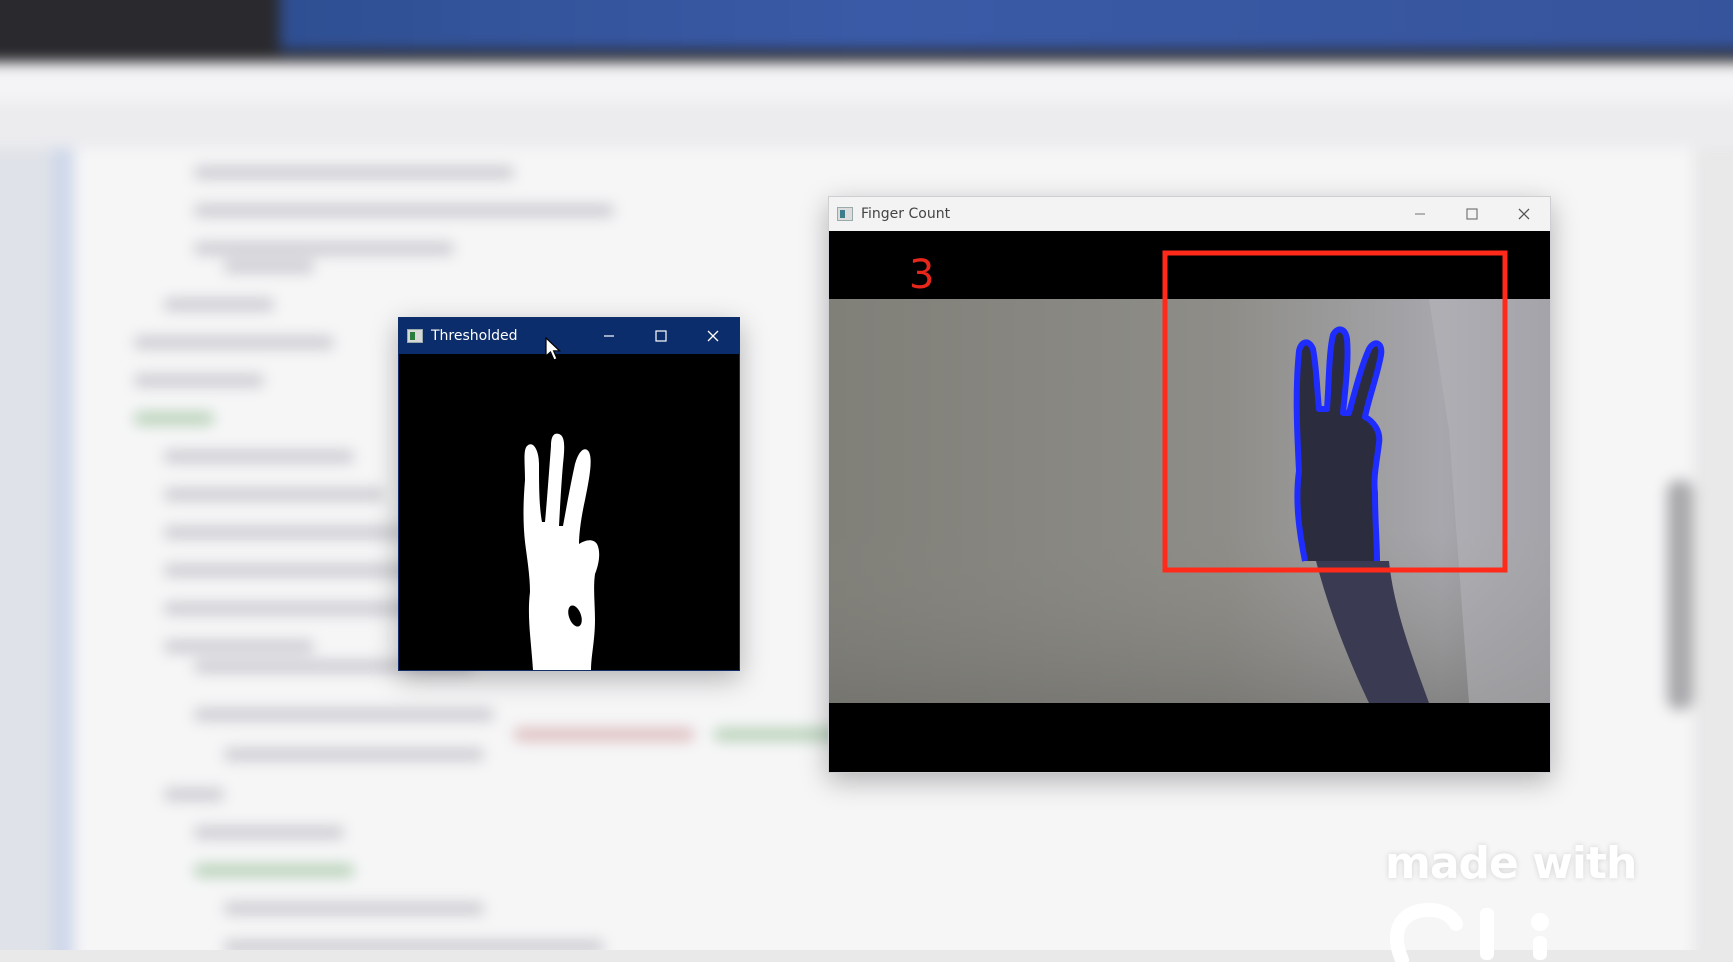  Describe the element at coordinates (1680, 595) in the screenshot. I see `ide-scrollbar` at that location.